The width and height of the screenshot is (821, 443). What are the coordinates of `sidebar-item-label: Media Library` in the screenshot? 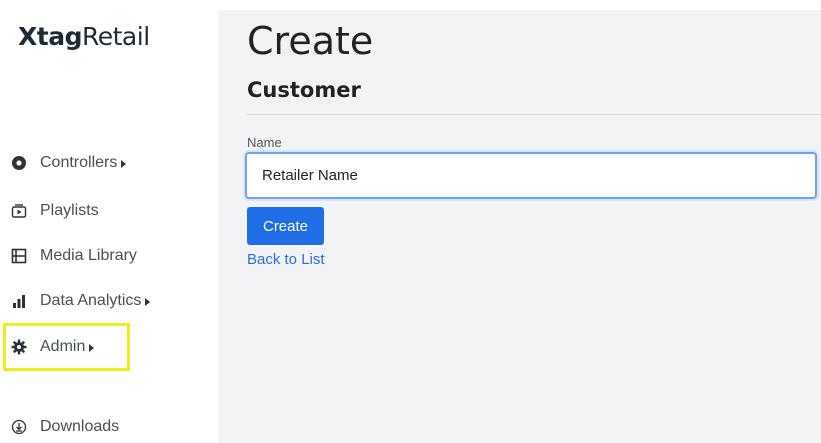 It's located at (88, 255).